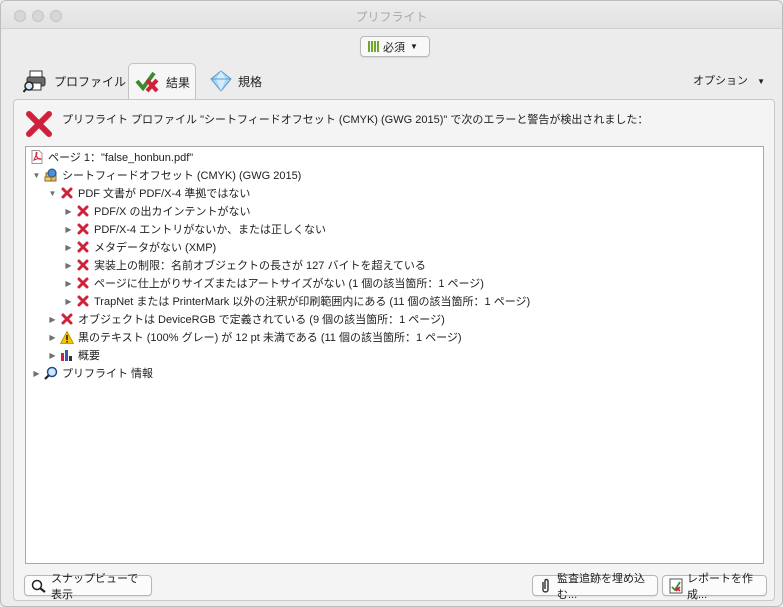  Describe the element at coordinates (121, 158) in the screenshot. I see `tree-label: ページ 1："false_honbun.pdf"` at that location.